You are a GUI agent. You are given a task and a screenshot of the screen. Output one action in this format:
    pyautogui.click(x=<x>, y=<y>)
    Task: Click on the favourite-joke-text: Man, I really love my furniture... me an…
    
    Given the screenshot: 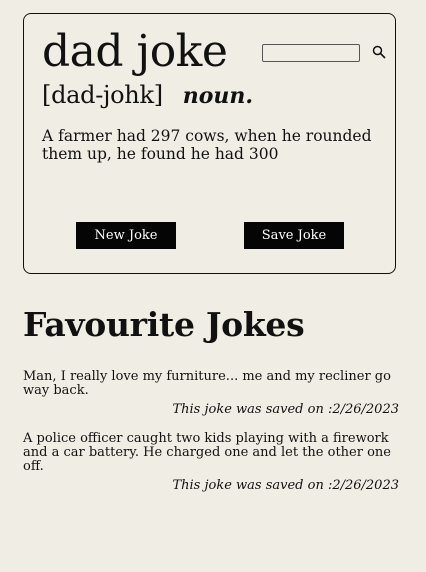 What is the action you would take?
    pyautogui.click(x=207, y=383)
    